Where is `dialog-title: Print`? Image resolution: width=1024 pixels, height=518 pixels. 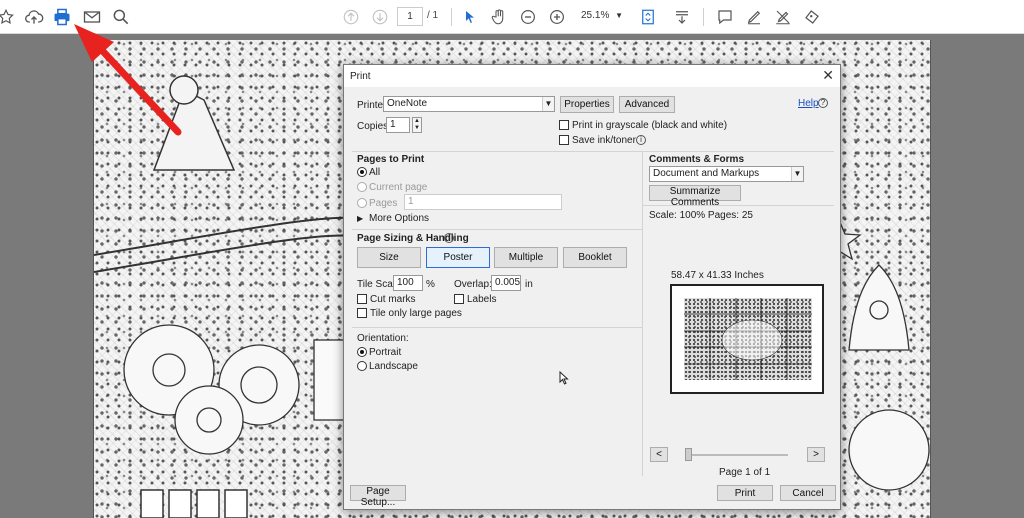
dialog-title: Print is located at coordinates (360, 76).